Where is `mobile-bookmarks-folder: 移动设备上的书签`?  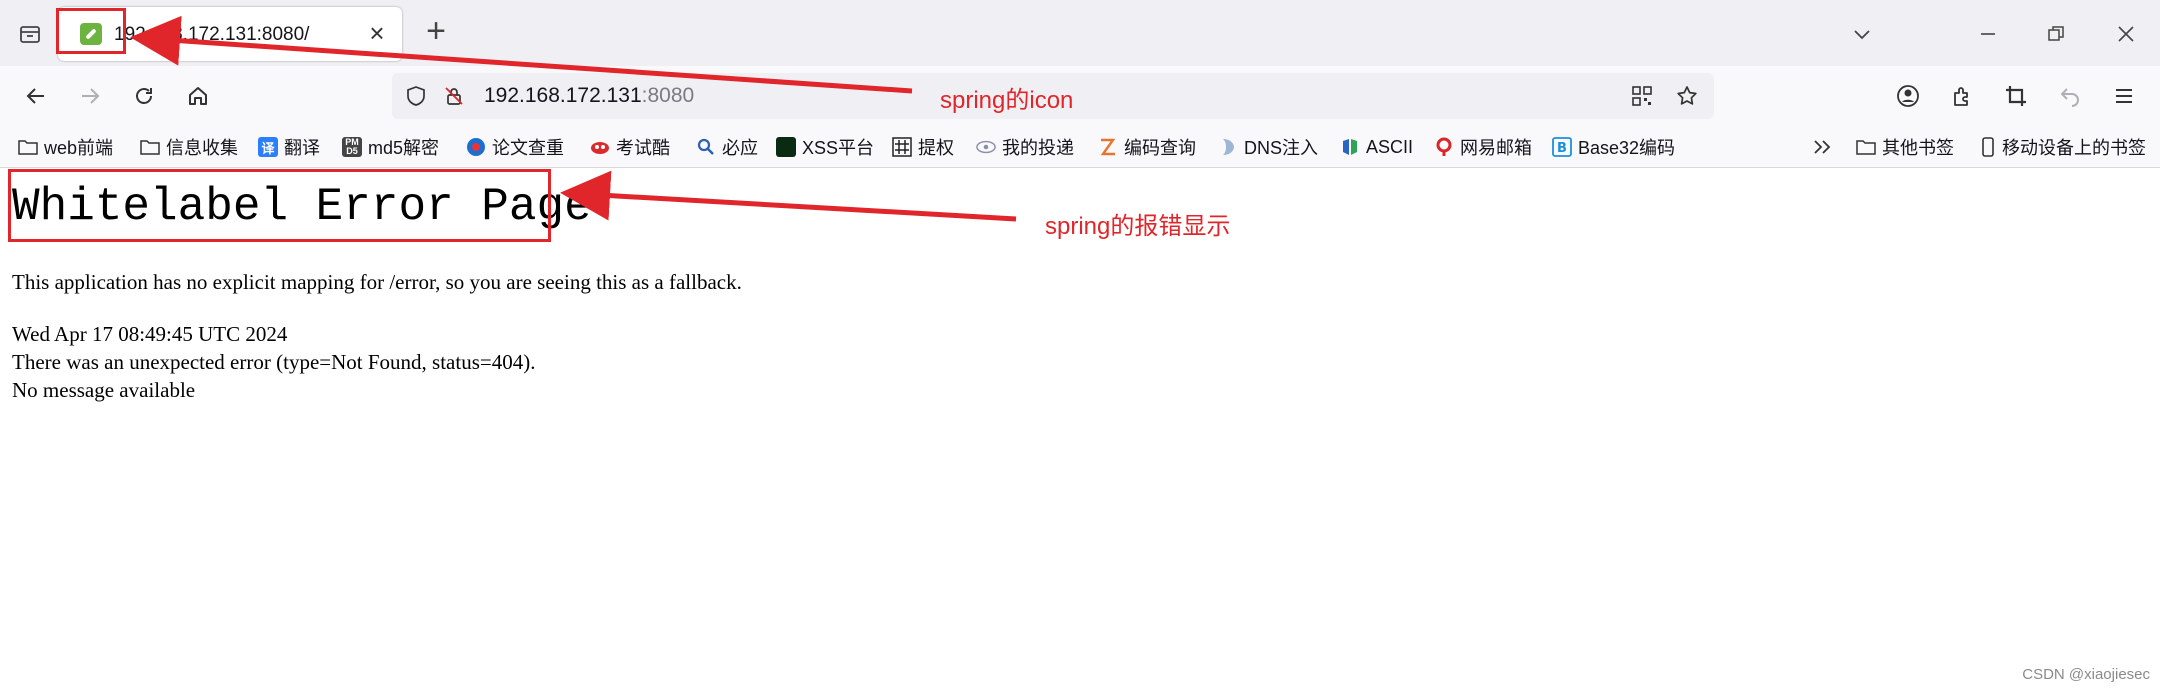
mobile-bookmarks-folder: 移动设备上的书签 is located at coordinates (2062, 147).